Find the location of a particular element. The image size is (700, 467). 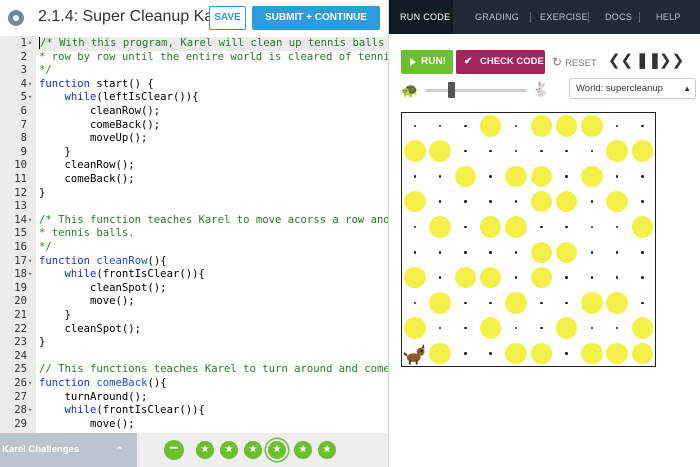

checkmark-icon: ✔ is located at coordinates (468, 61).